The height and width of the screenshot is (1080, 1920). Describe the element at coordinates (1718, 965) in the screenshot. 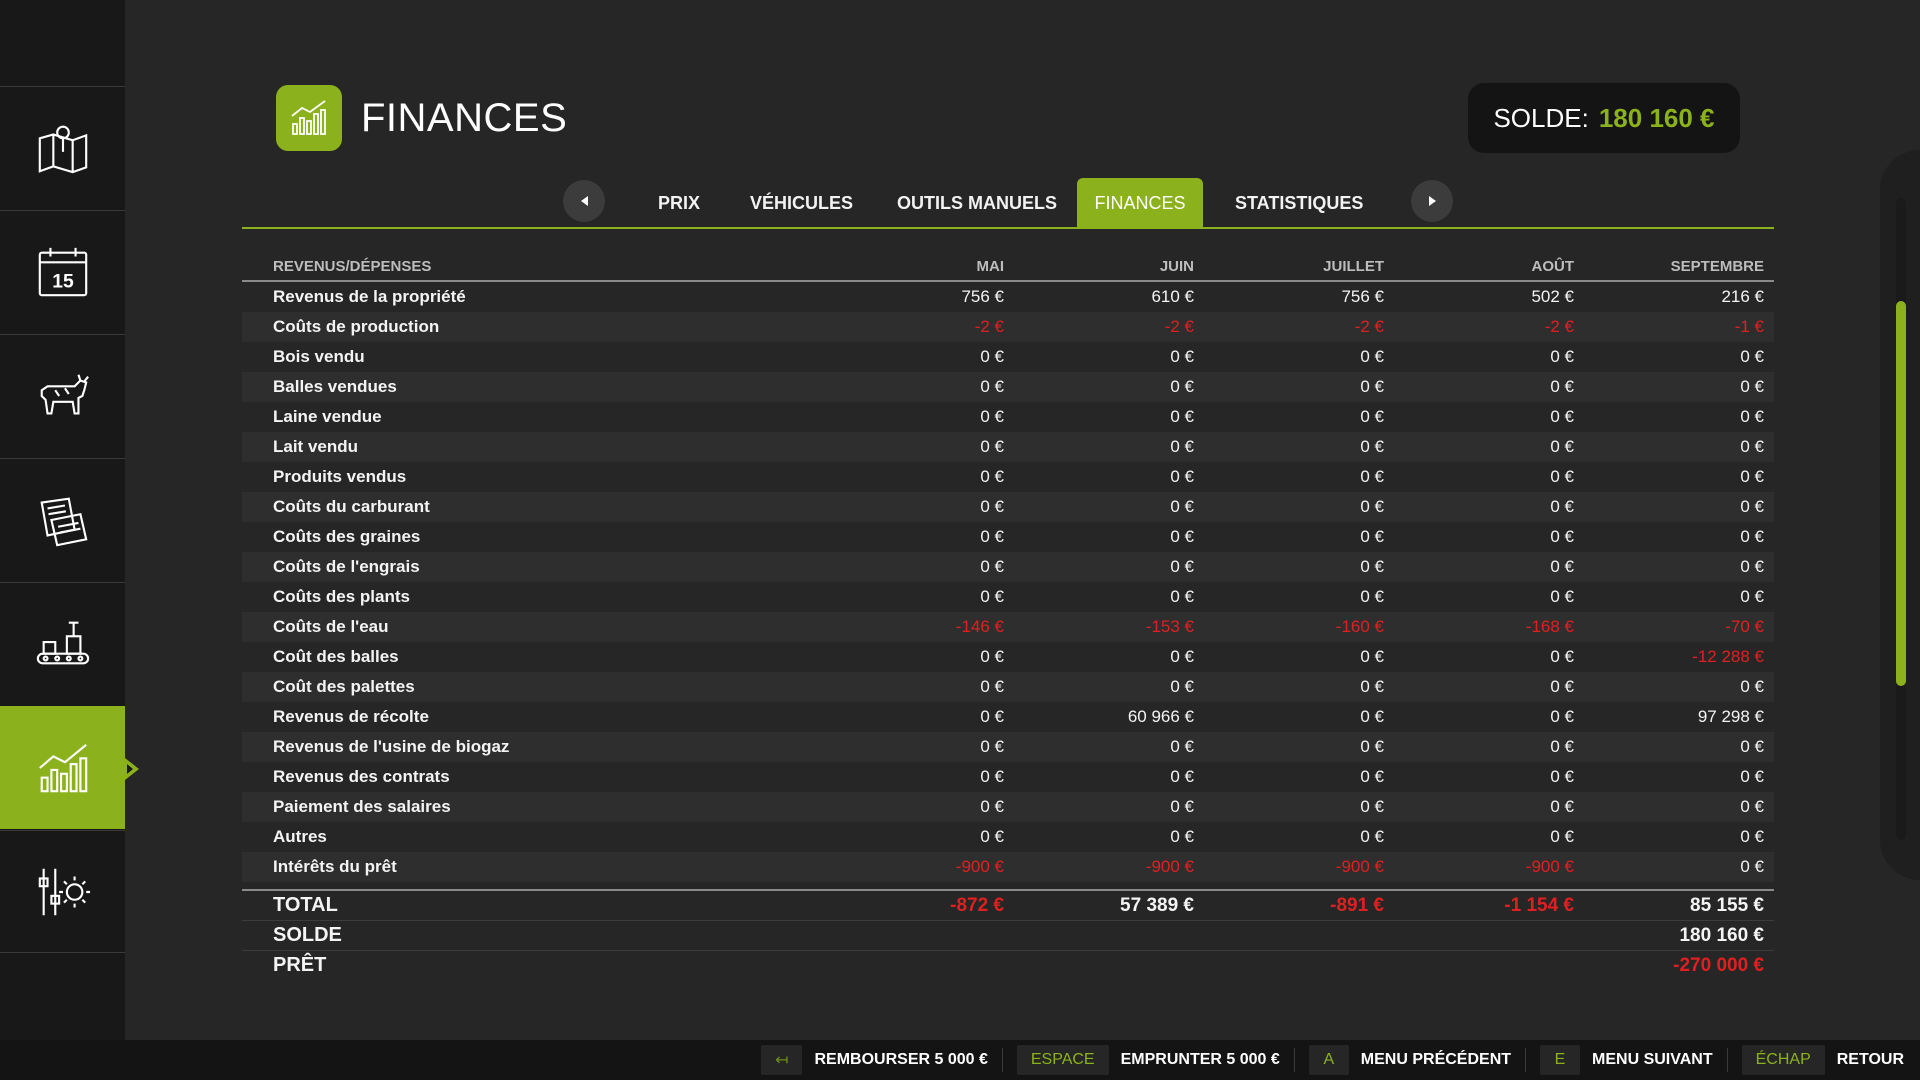

I see `summary-value: -270 000 €` at that location.